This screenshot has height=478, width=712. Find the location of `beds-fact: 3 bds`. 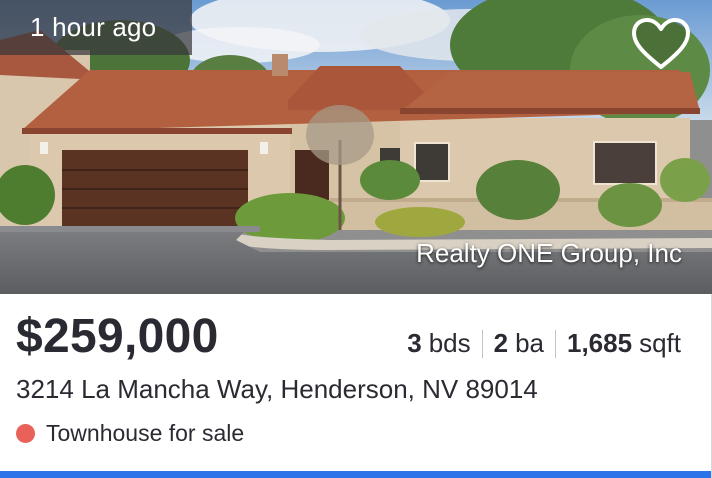

beds-fact: 3 bds is located at coordinates (438, 343).